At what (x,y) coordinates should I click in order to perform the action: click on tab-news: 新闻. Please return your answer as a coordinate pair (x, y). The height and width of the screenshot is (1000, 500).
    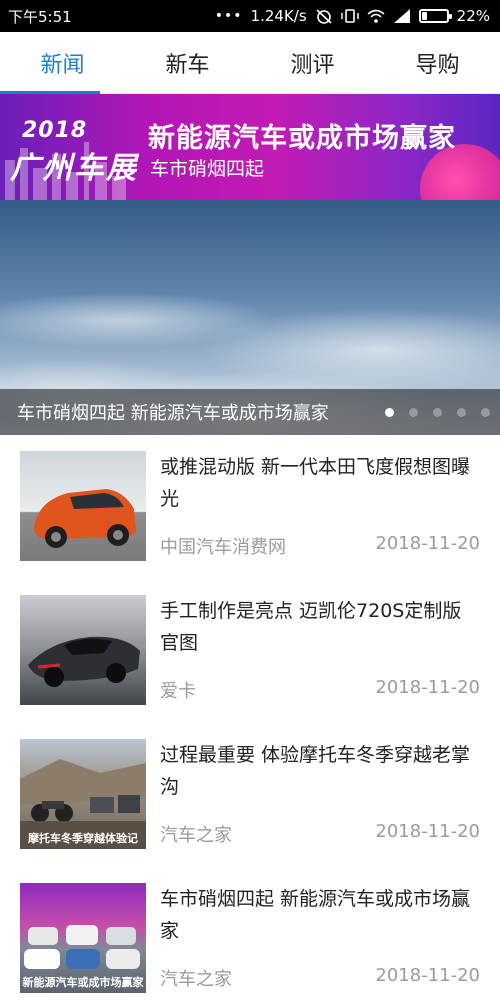
    Looking at the image, I should click on (62, 63).